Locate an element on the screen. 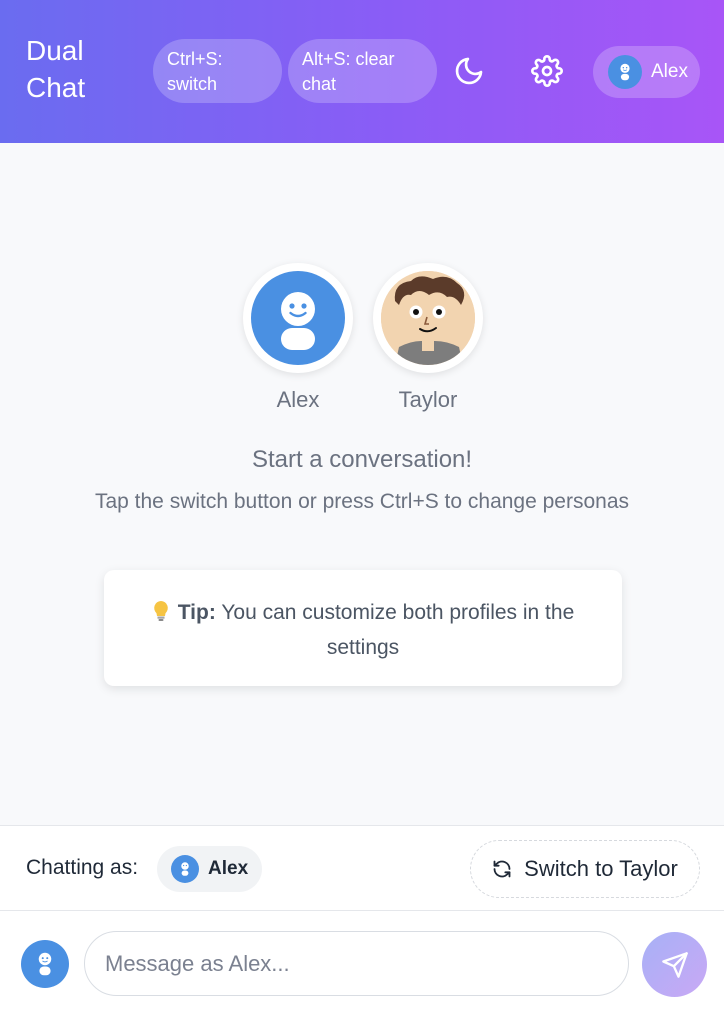 The image size is (724, 1014). lightbulb-icon is located at coordinates (161, 616).